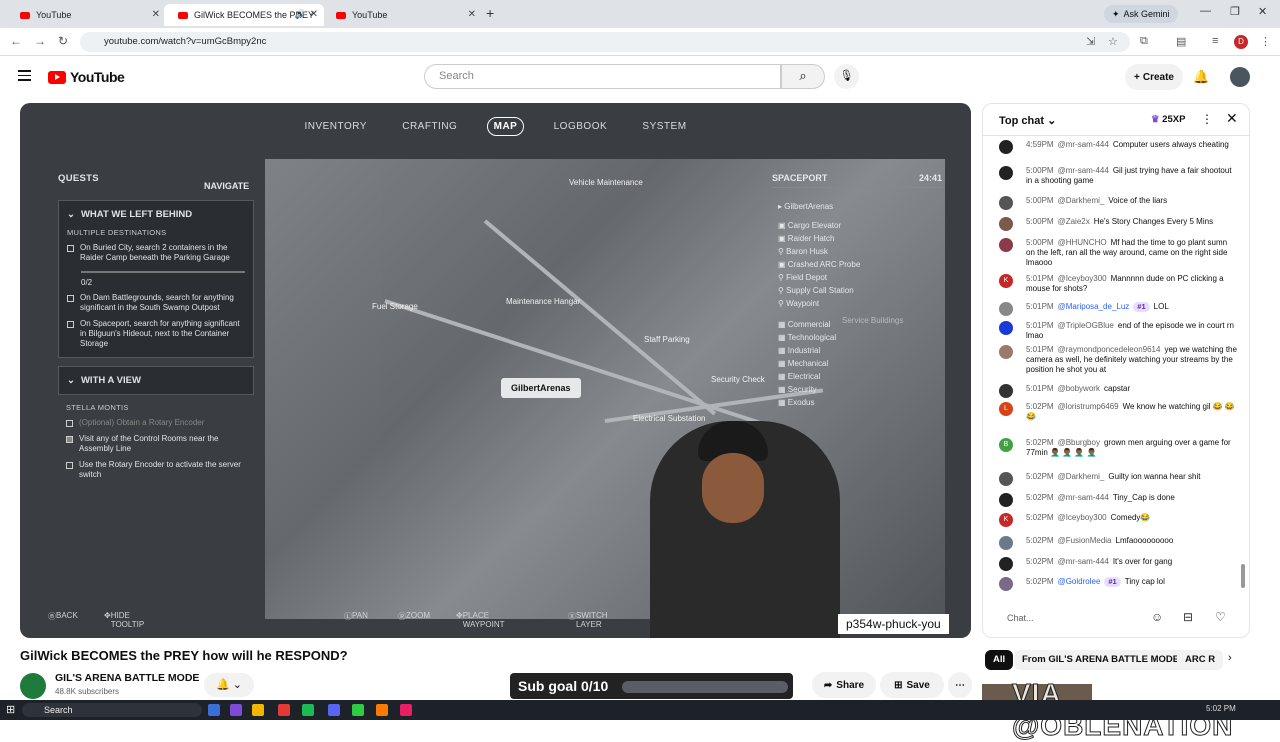 This screenshot has width=1280, height=742. I want to click on subscribe-bell-button: 🔔 ⌄, so click(229, 685).